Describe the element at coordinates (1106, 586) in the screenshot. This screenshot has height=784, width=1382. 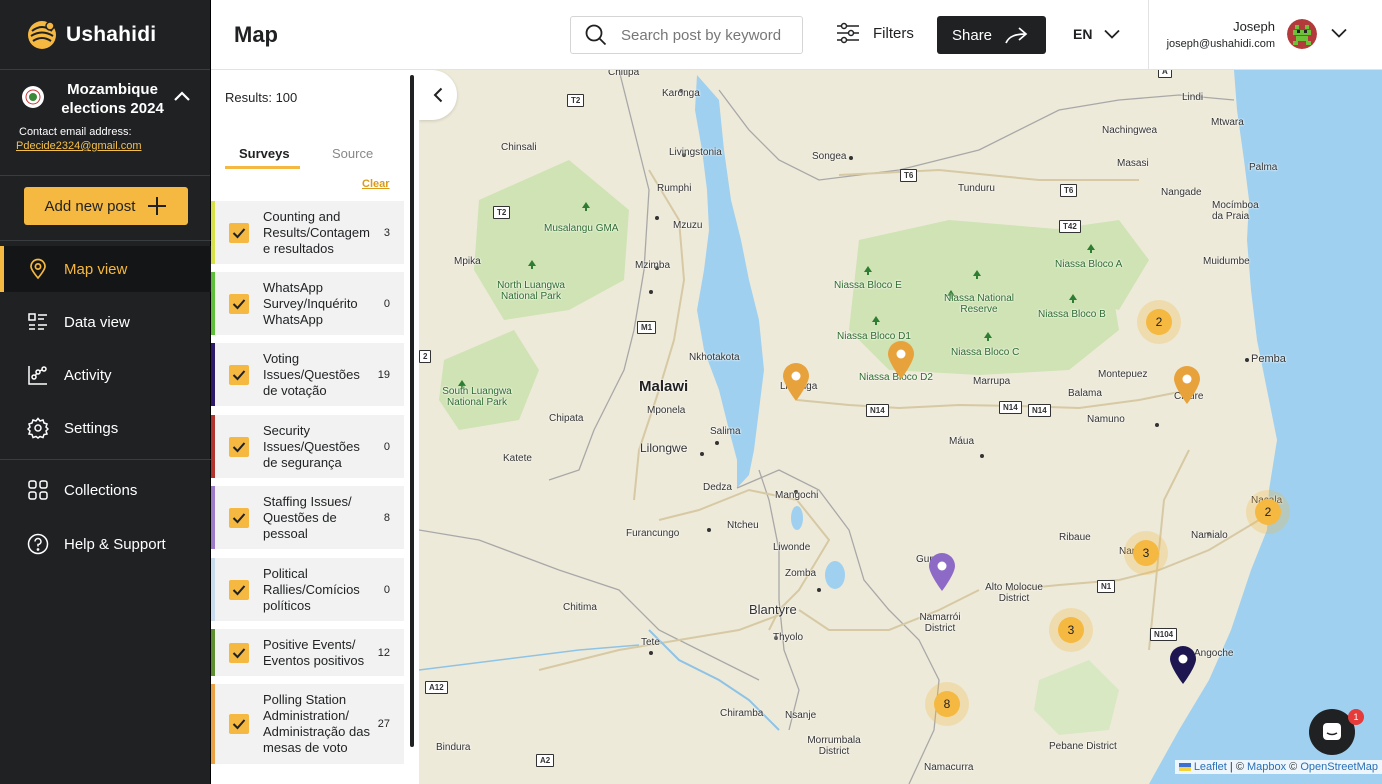
I see `road-shield: N1` at that location.